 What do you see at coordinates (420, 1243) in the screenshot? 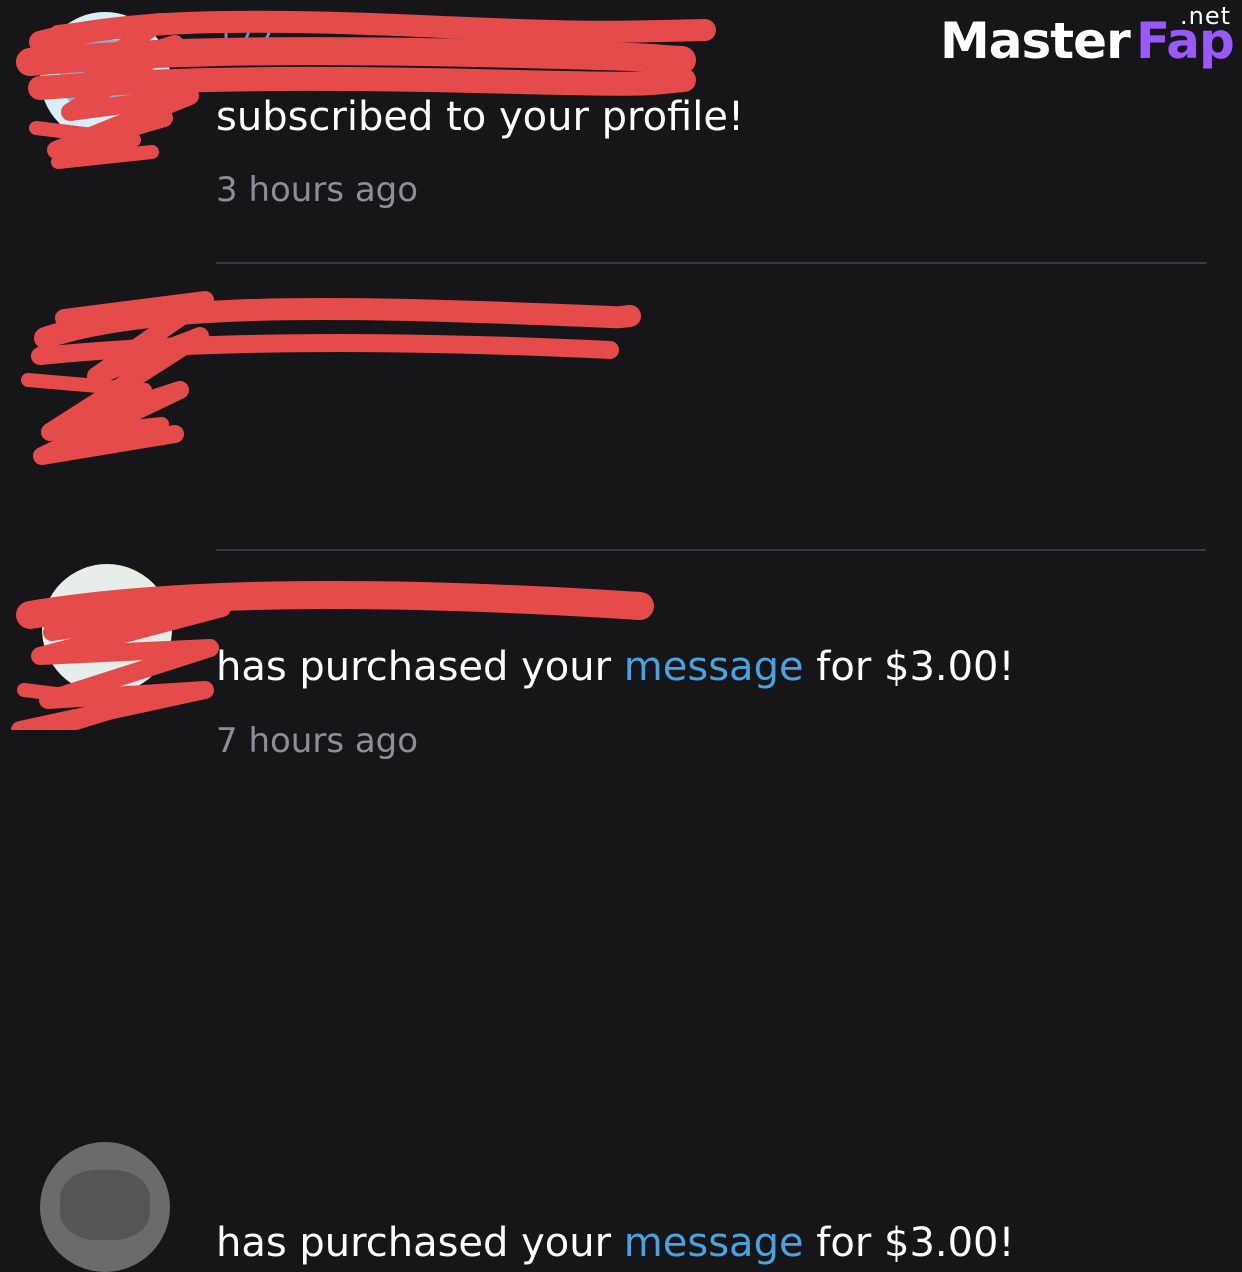
I see `message-text-prefix: has purchased your` at bounding box center [420, 1243].